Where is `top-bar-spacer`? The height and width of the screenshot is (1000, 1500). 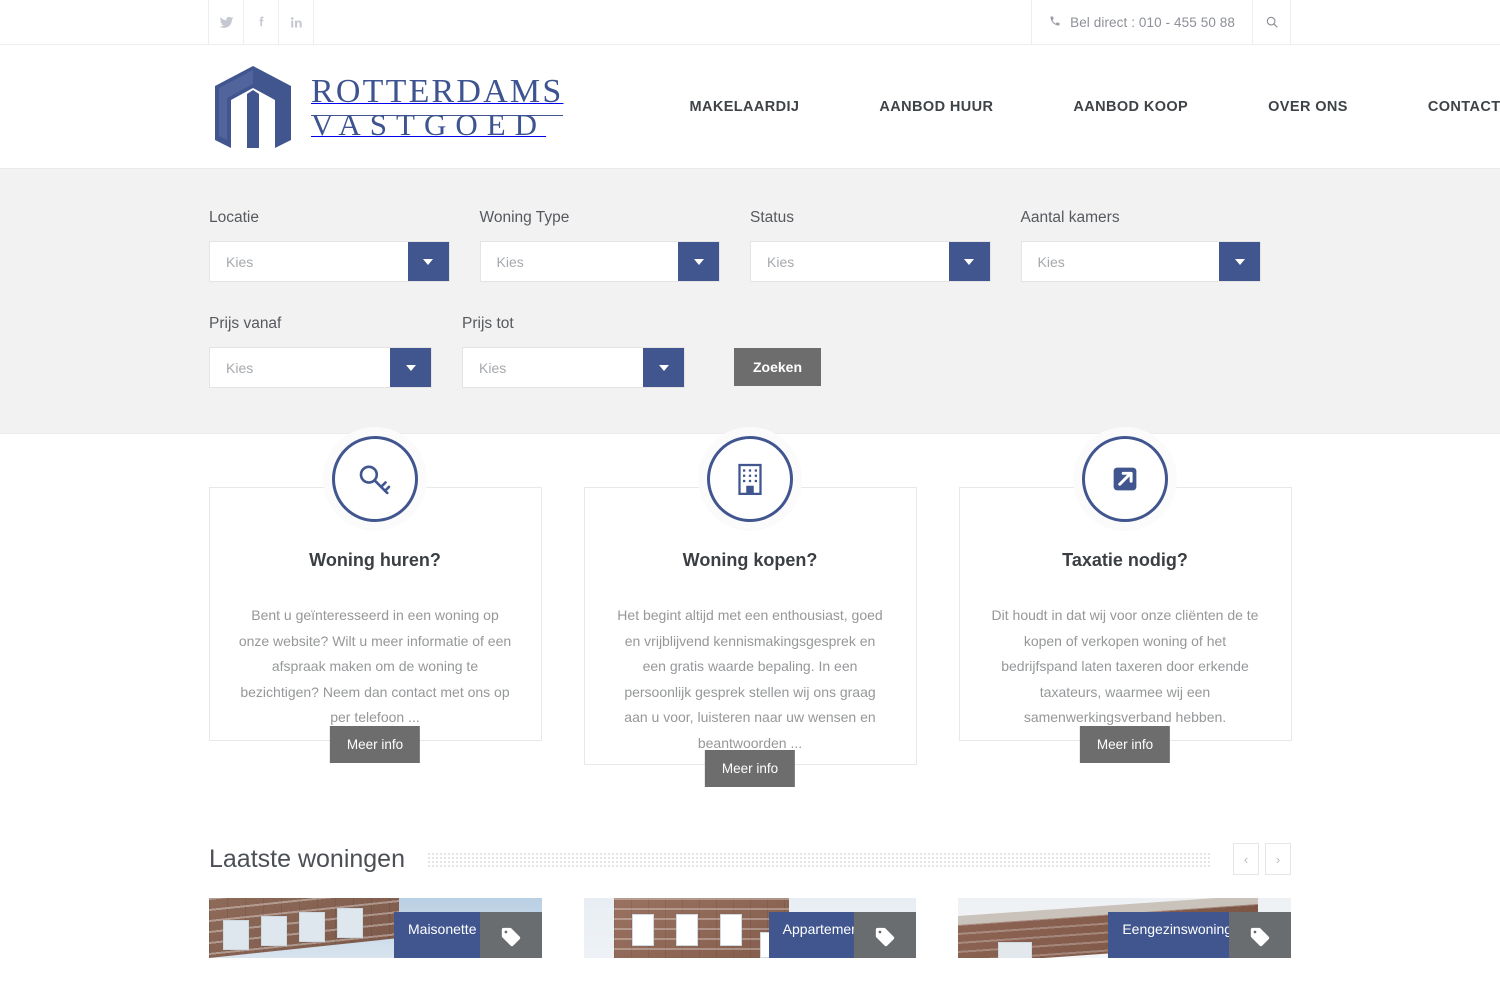 top-bar-spacer is located at coordinates (672, 22).